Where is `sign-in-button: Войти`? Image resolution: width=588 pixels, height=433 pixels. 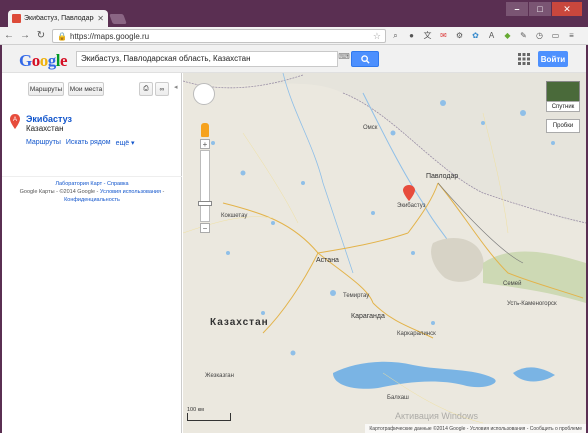
sign-in-button: Войти is located at coordinates (553, 59).